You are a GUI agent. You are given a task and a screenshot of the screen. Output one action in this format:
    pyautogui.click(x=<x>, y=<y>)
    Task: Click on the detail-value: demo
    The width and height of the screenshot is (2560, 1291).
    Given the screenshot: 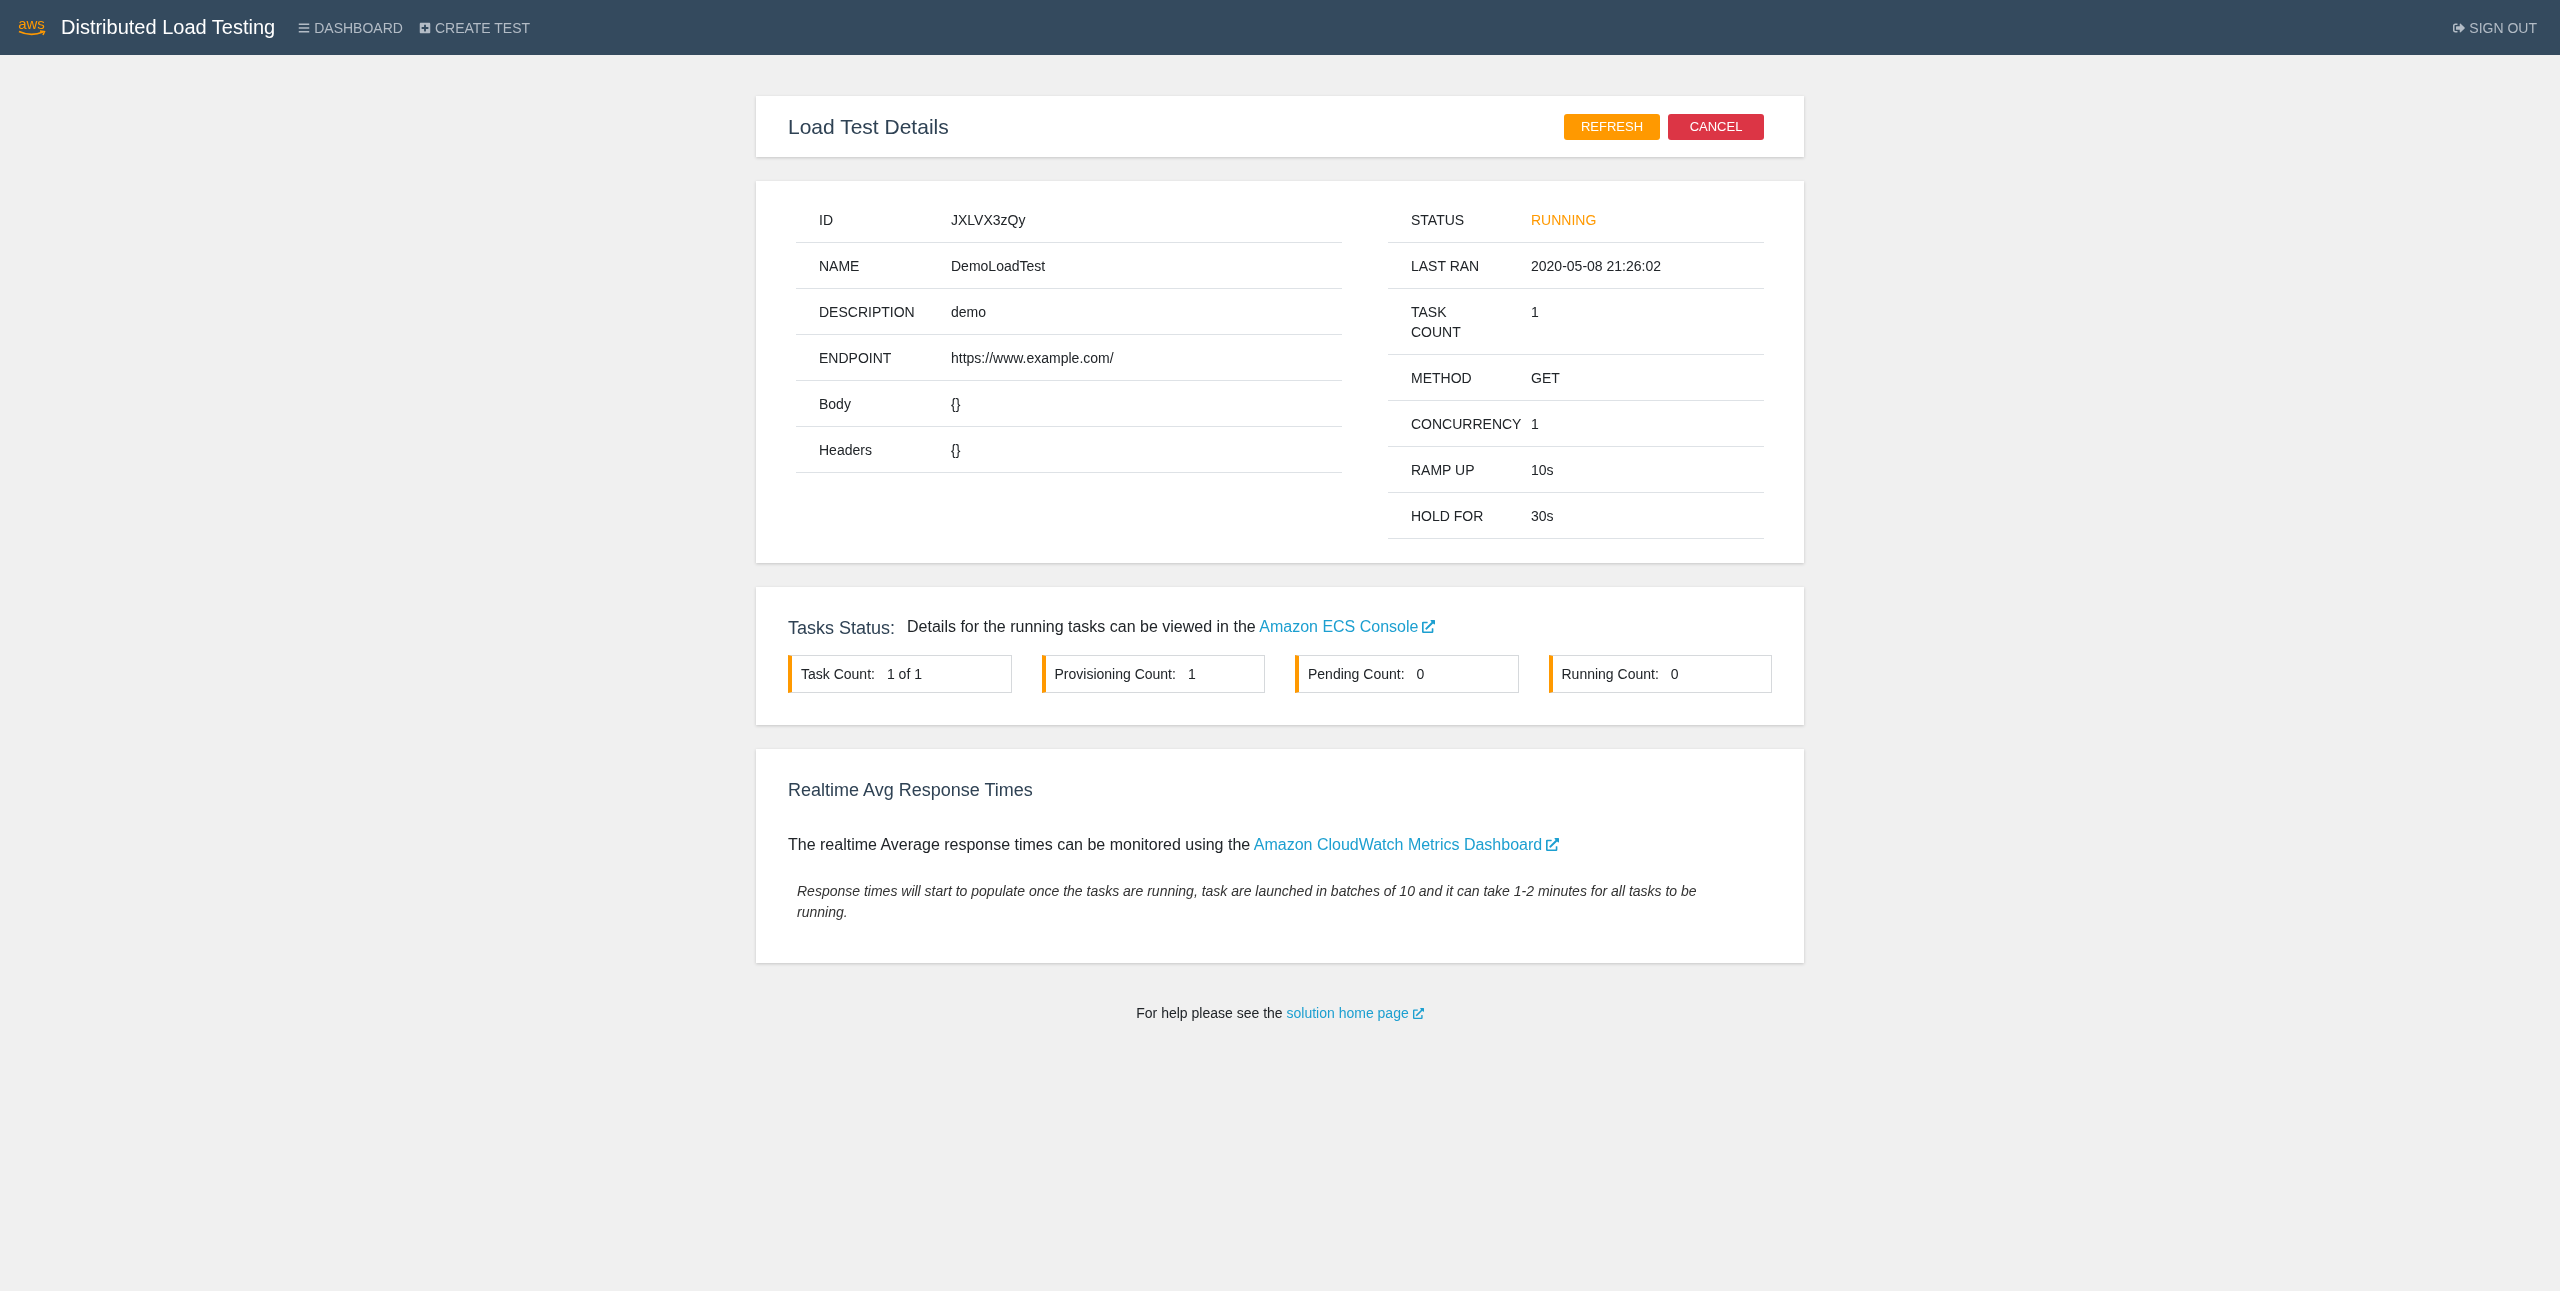 What is the action you would take?
    pyautogui.click(x=969, y=312)
    